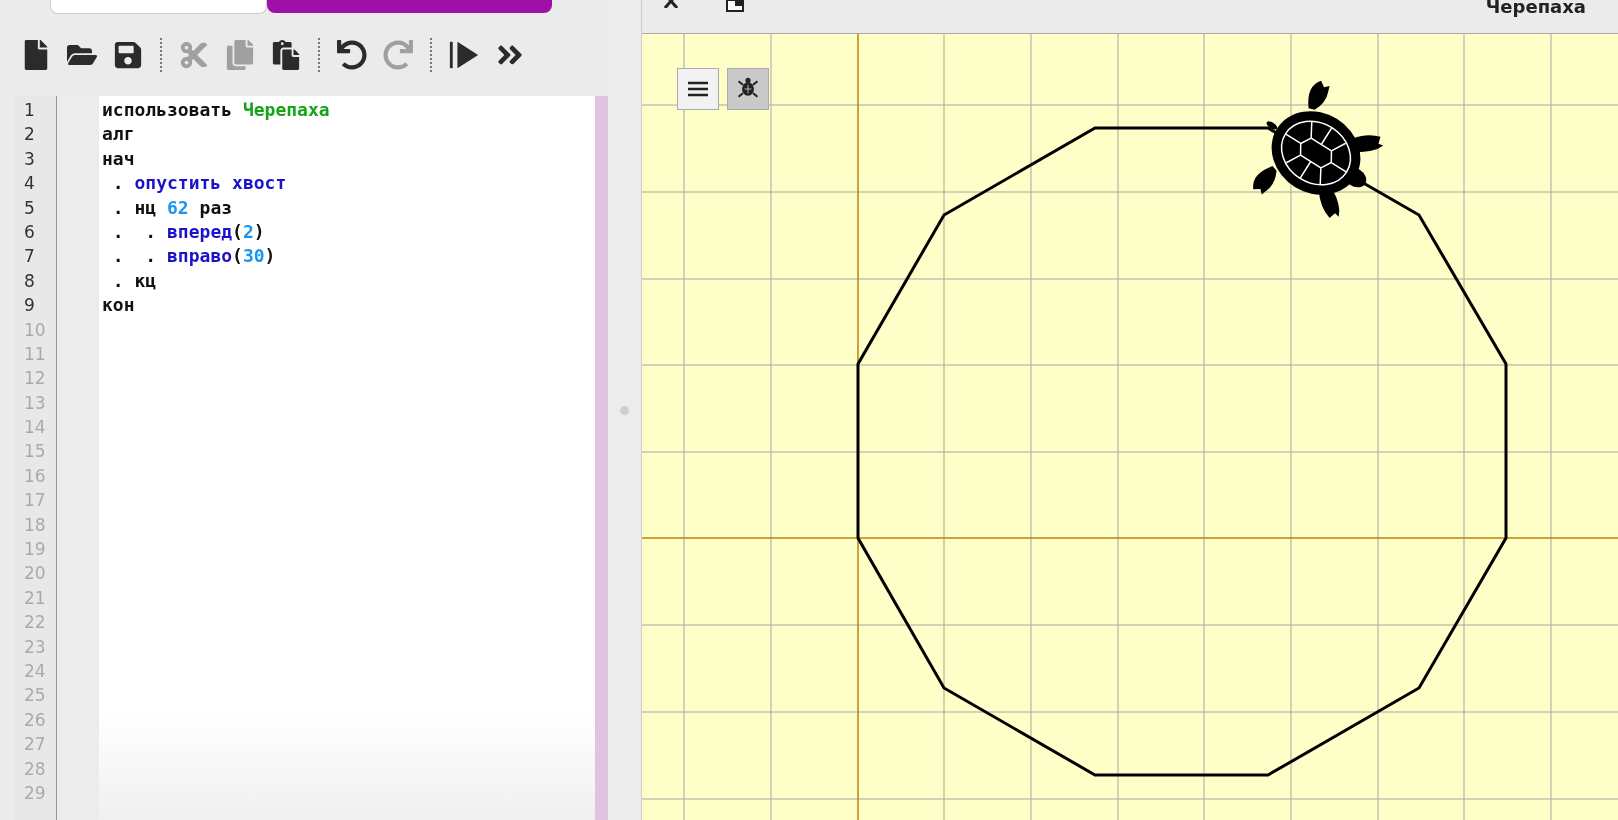 This screenshot has width=1618, height=820. What do you see at coordinates (118, 134) in the screenshot?
I see `code-line: алг` at bounding box center [118, 134].